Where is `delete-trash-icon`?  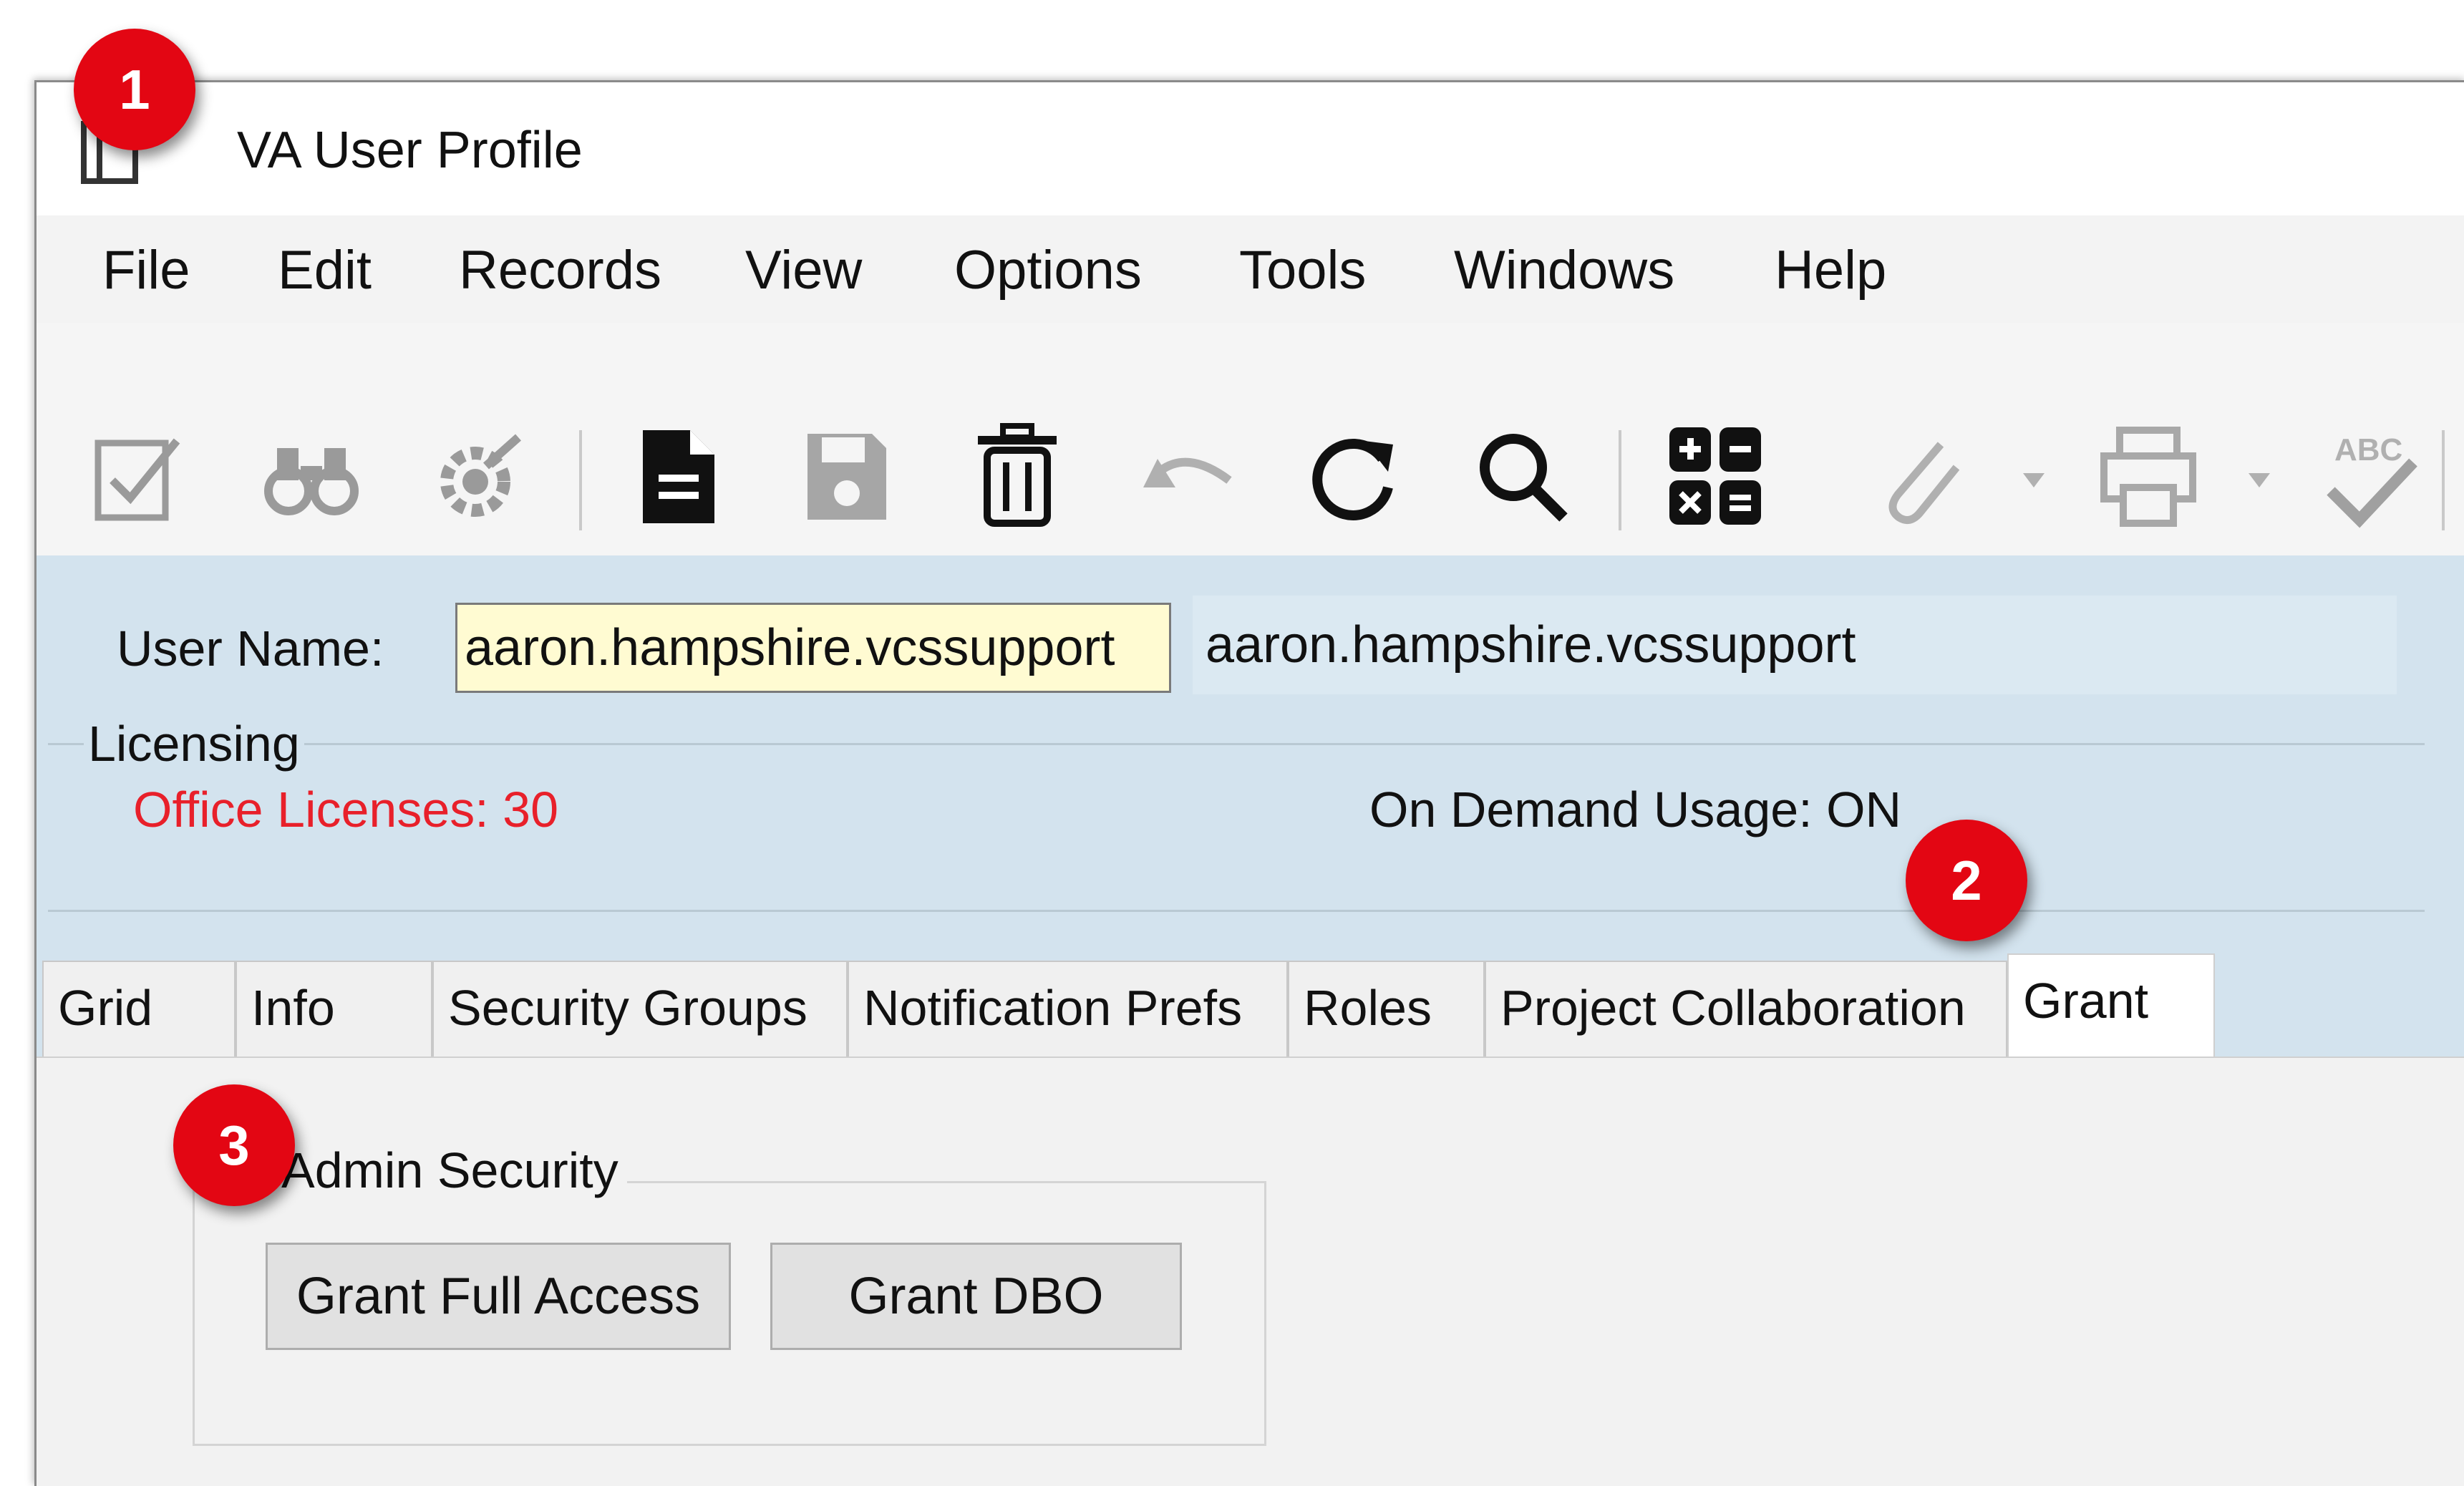
delete-trash-icon is located at coordinates (1017, 476).